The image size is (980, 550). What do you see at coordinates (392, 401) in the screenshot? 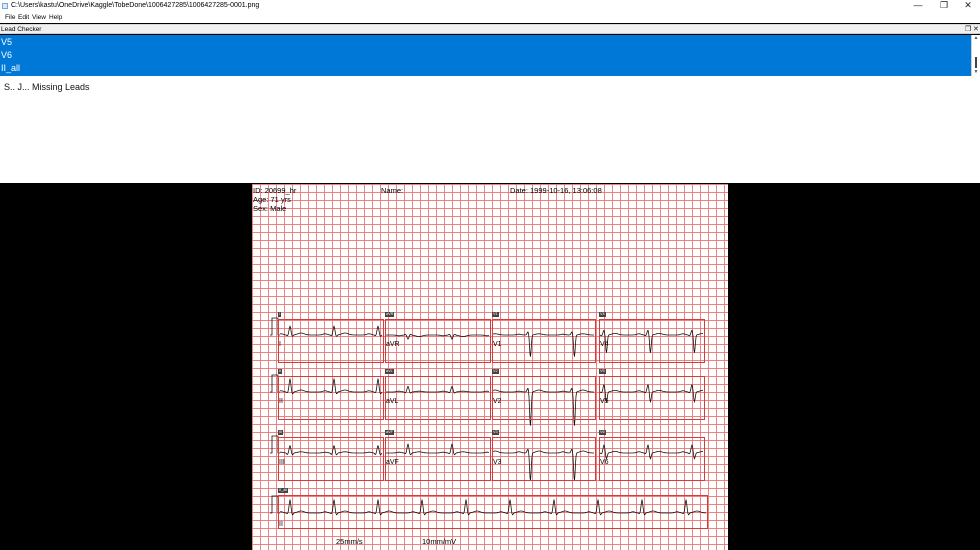
I see `lead-label: aVL` at bounding box center [392, 401].